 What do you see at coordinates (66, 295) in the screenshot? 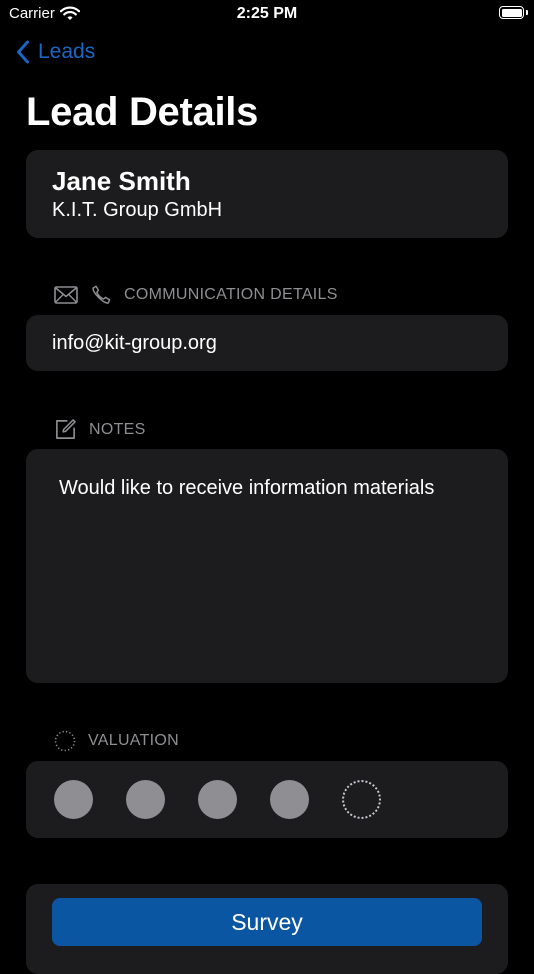
I see `envelope-icon` at bounding box center [66, 295].